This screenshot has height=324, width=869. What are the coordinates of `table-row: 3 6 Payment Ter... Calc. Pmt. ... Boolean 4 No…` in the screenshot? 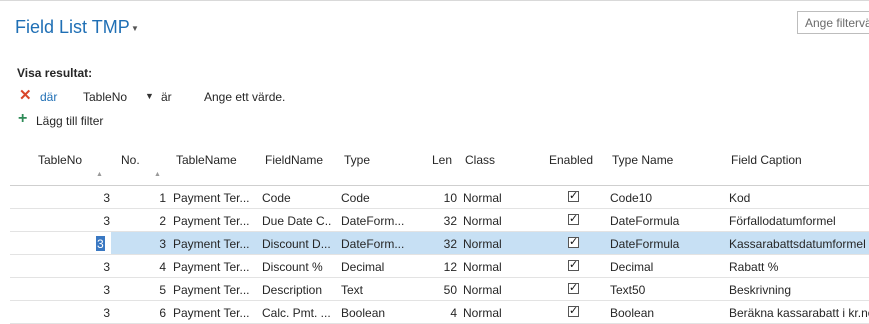 It's located at (434, 312).